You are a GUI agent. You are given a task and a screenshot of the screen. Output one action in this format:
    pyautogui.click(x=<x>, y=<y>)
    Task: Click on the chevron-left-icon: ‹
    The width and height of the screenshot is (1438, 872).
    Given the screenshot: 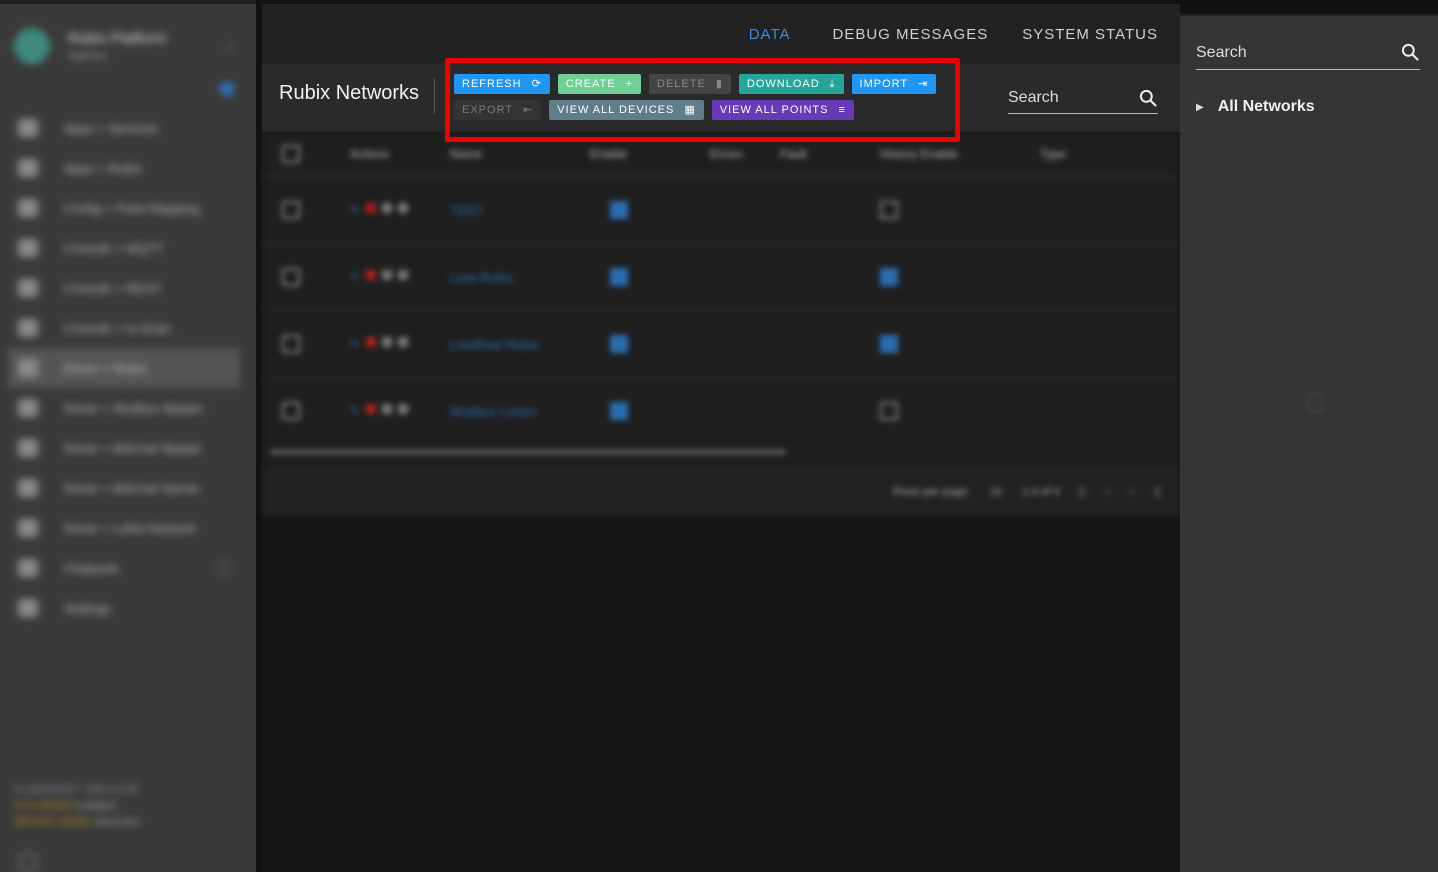 What is the action you would take?
    pyautogui.click(x=229, y=46)
    